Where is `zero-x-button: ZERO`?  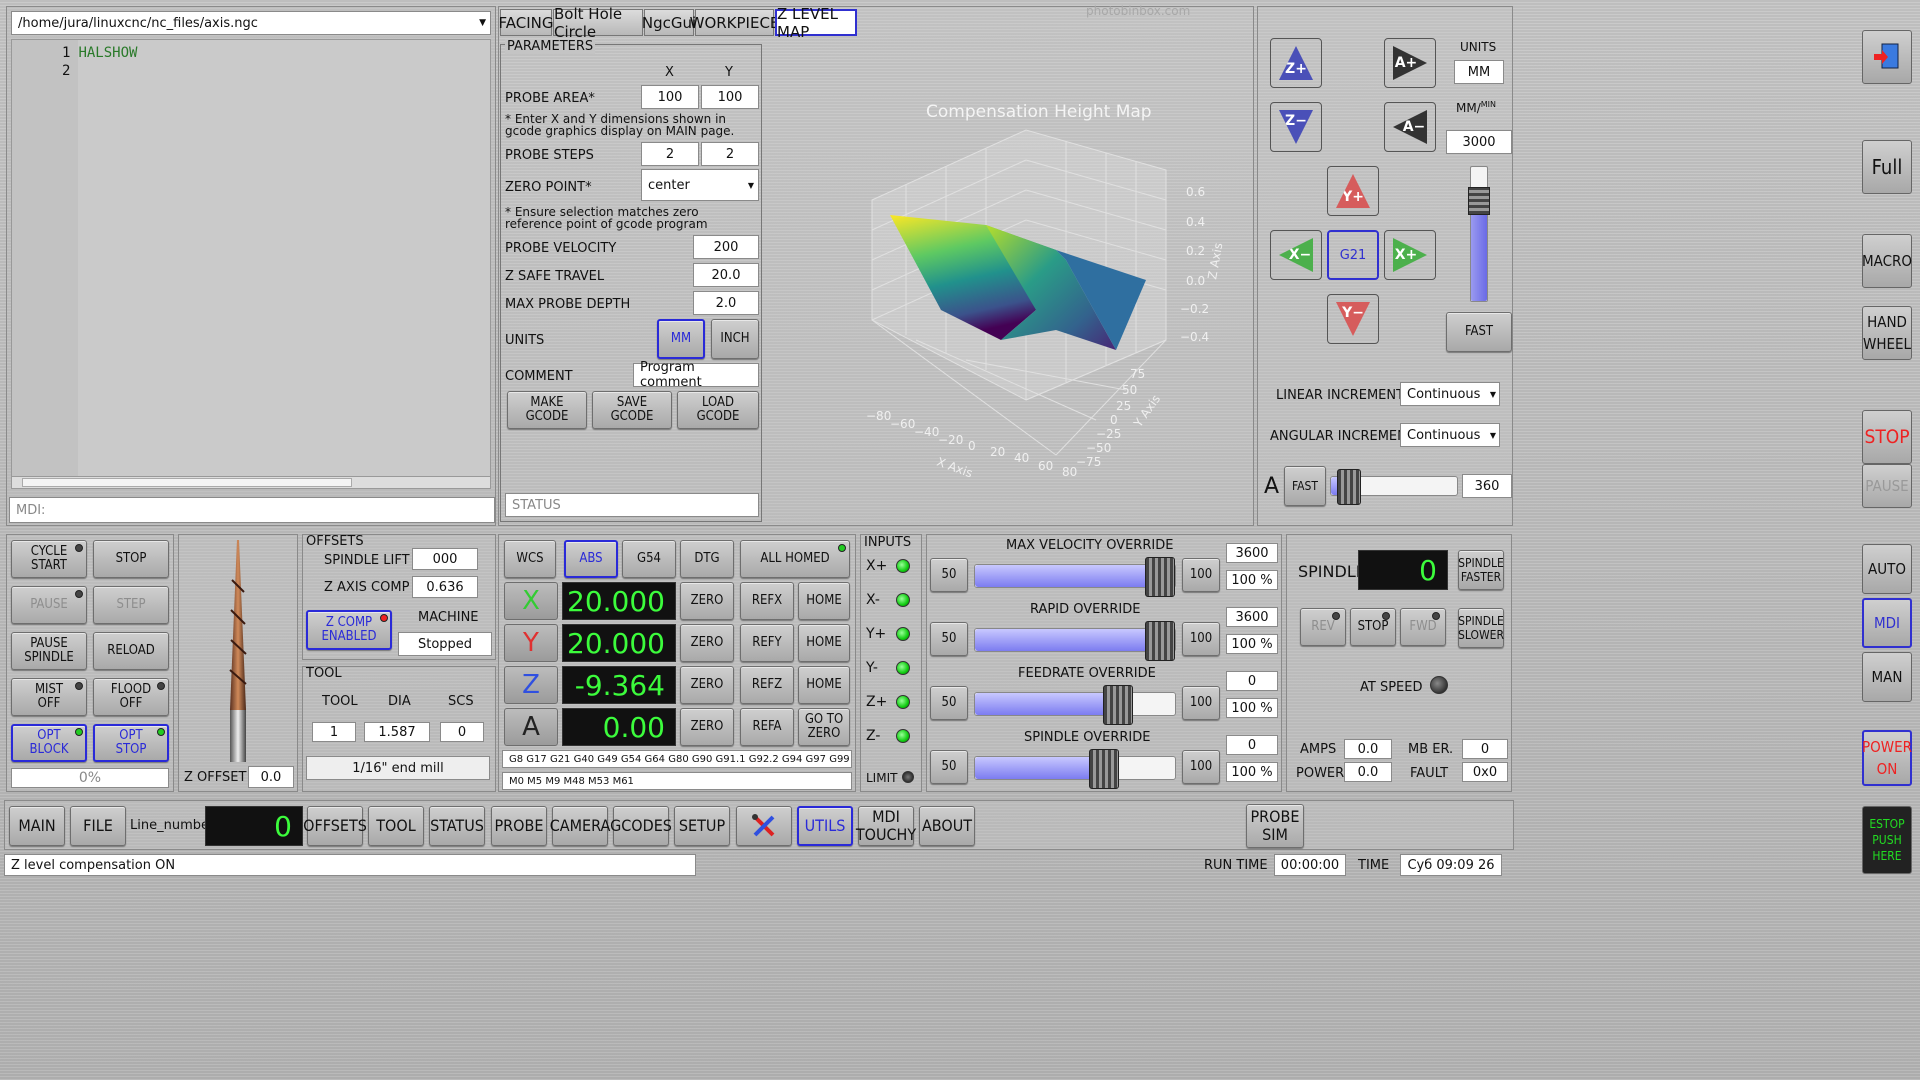
zero-x-button: ZERO is located at coordinates (707, 601).